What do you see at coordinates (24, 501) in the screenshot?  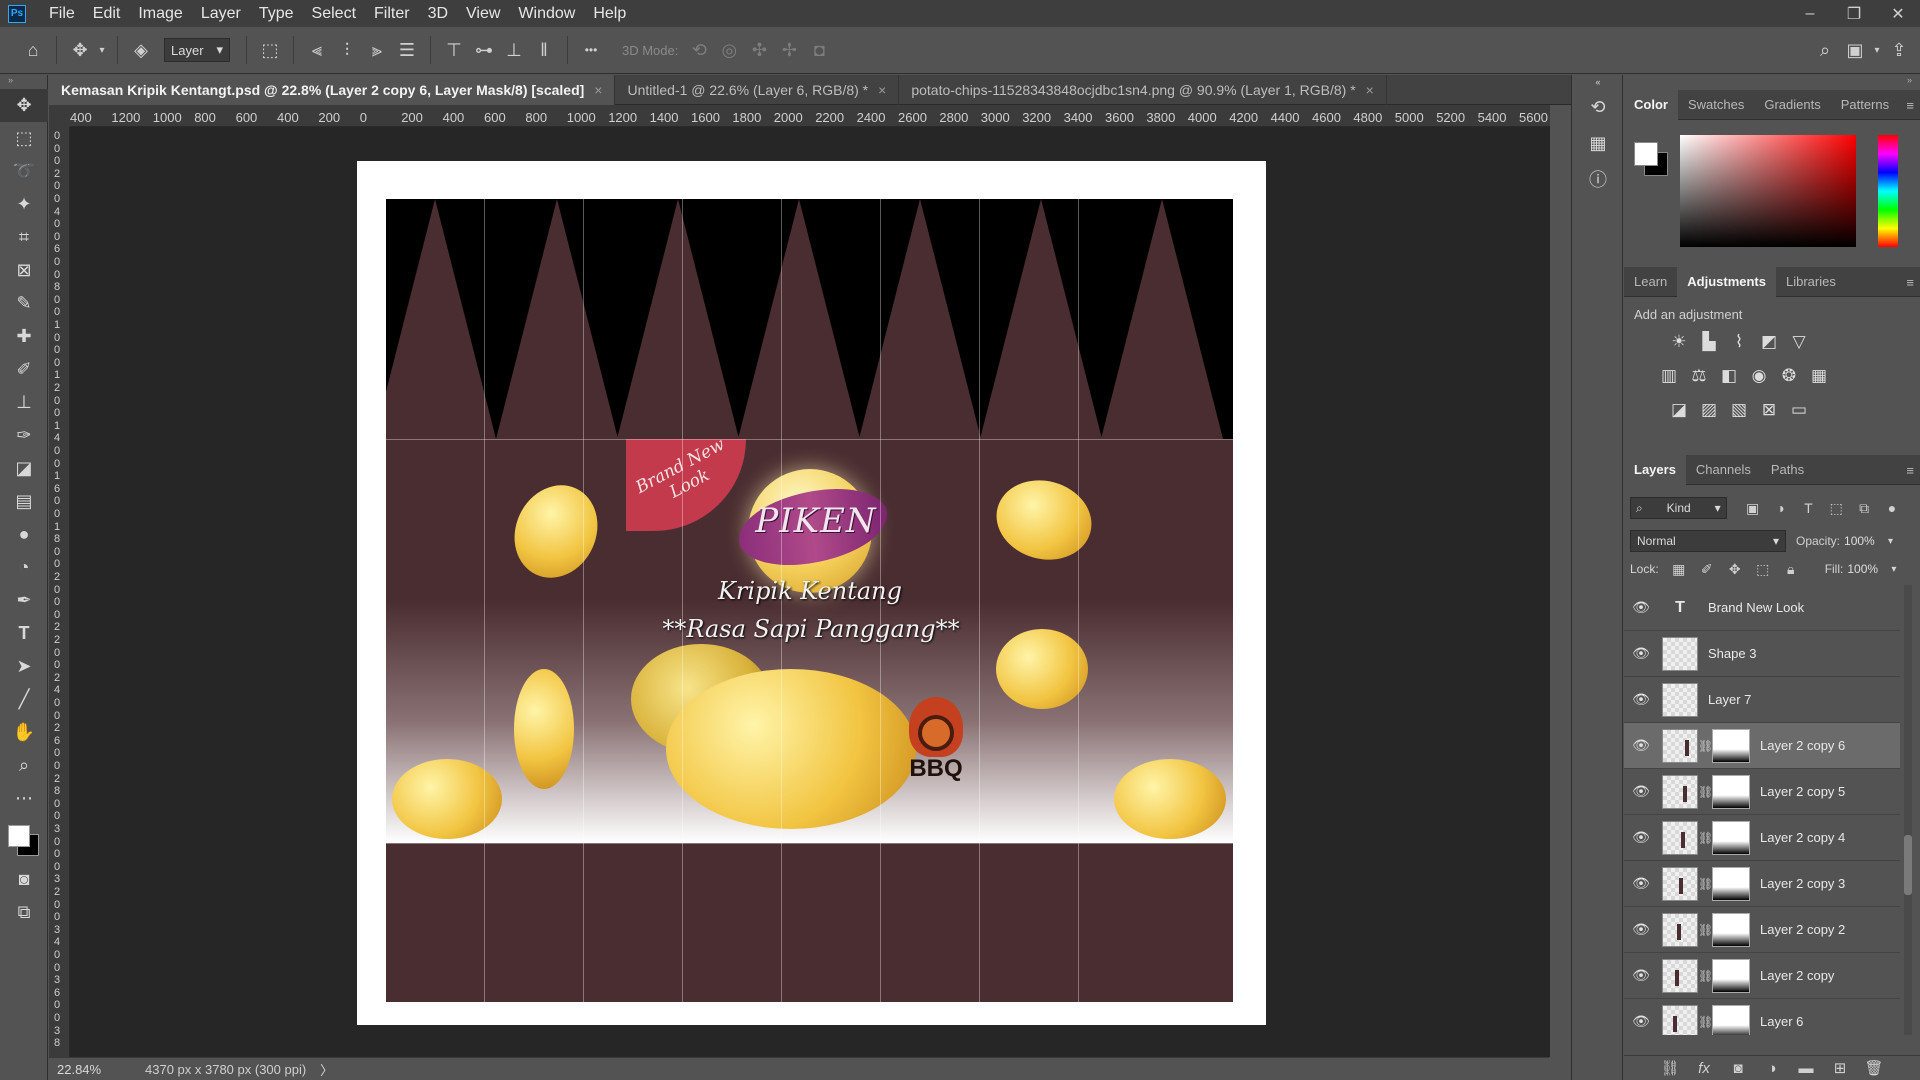 I see `gradient-tool-icon: ▤` at bounding box center [24, 501].